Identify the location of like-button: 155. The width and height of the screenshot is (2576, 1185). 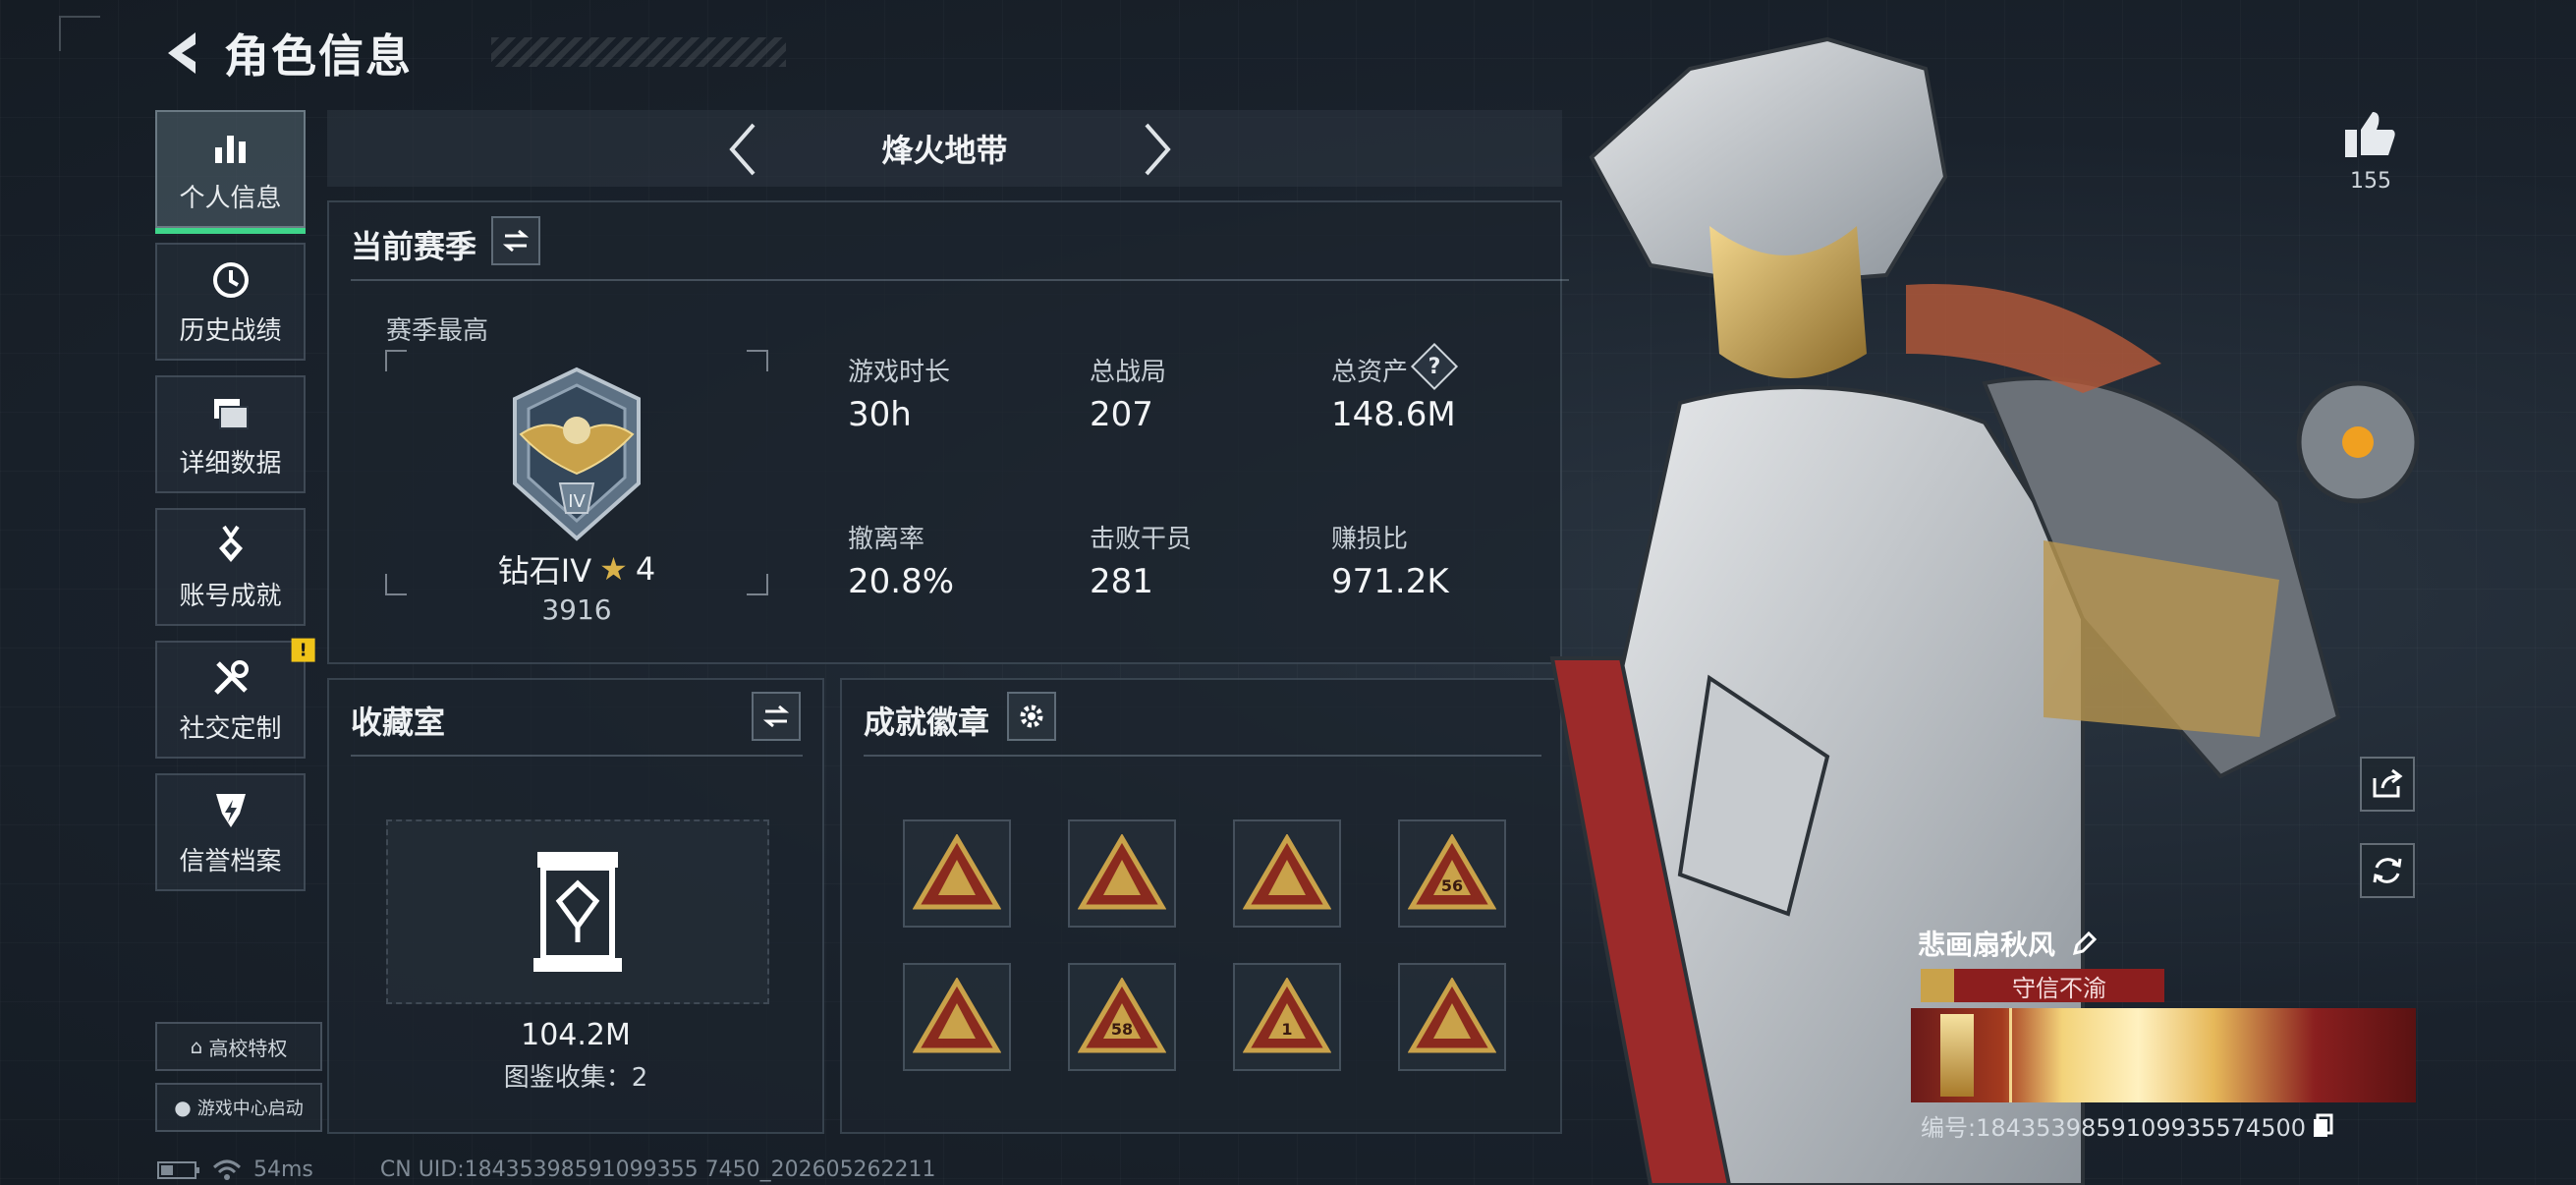
(2370, 151).